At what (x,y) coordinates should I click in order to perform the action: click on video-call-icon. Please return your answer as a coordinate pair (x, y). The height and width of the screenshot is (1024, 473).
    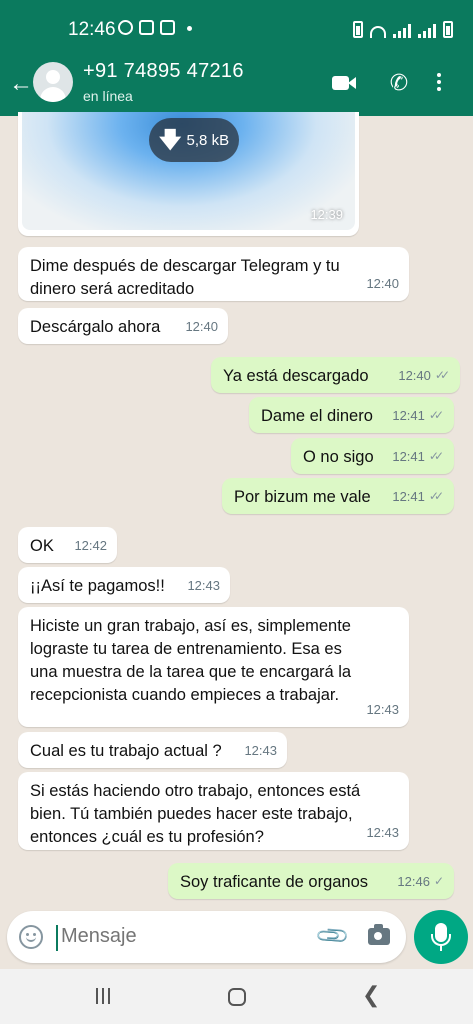
    Looking at the image, I should click on (345, 83).